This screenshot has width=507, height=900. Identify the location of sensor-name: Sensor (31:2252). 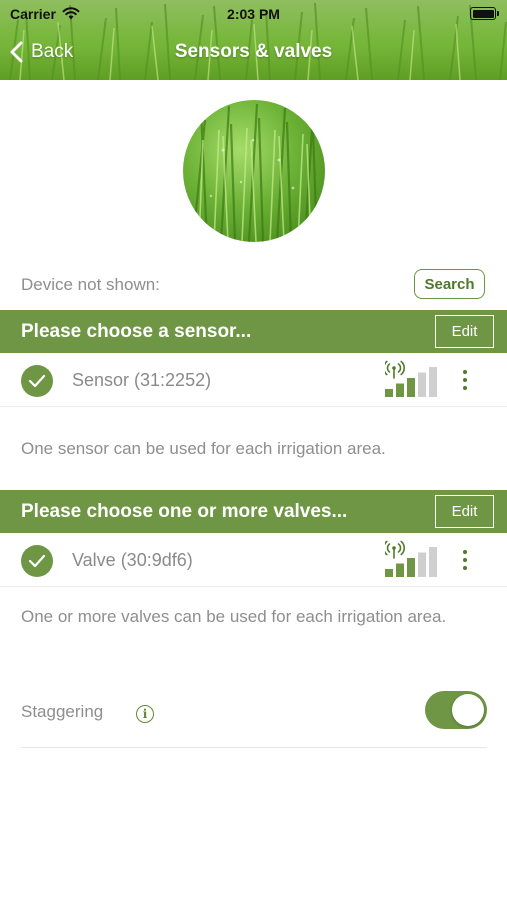
(142, 380).